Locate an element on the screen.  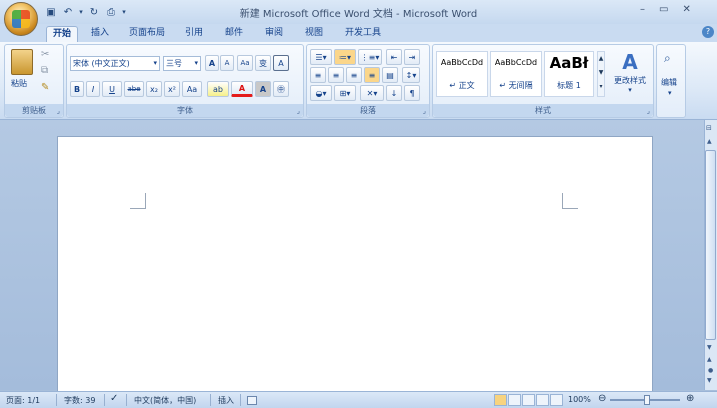
web-layout-view-icon is located at coordinates (528, 400).